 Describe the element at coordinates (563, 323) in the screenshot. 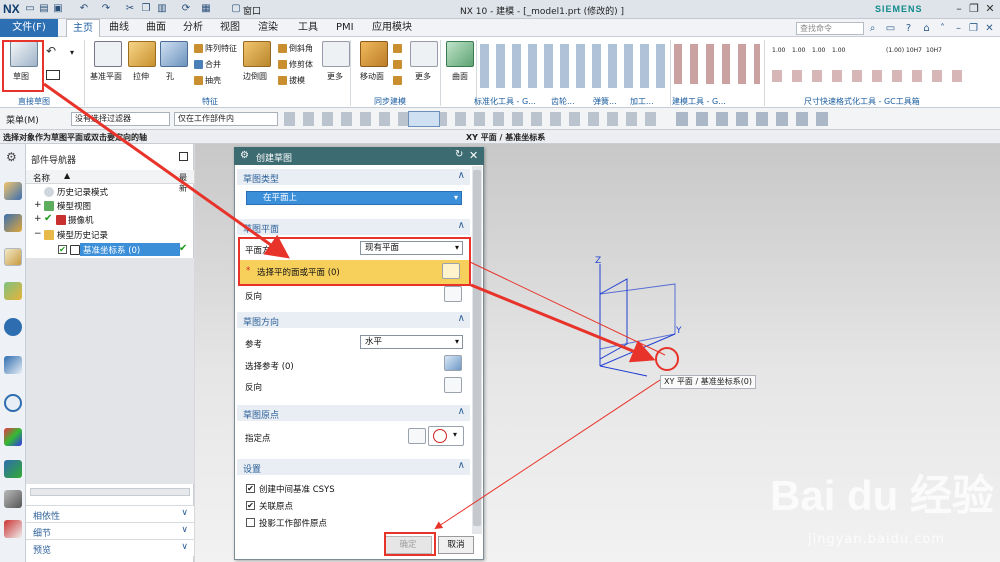

I see `arrow-to-csys` at that location.